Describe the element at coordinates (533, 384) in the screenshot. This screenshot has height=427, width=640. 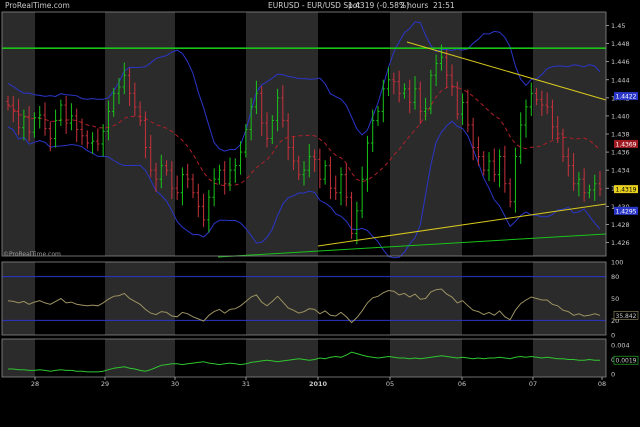
I see `x-tick-label: 07` at that location.